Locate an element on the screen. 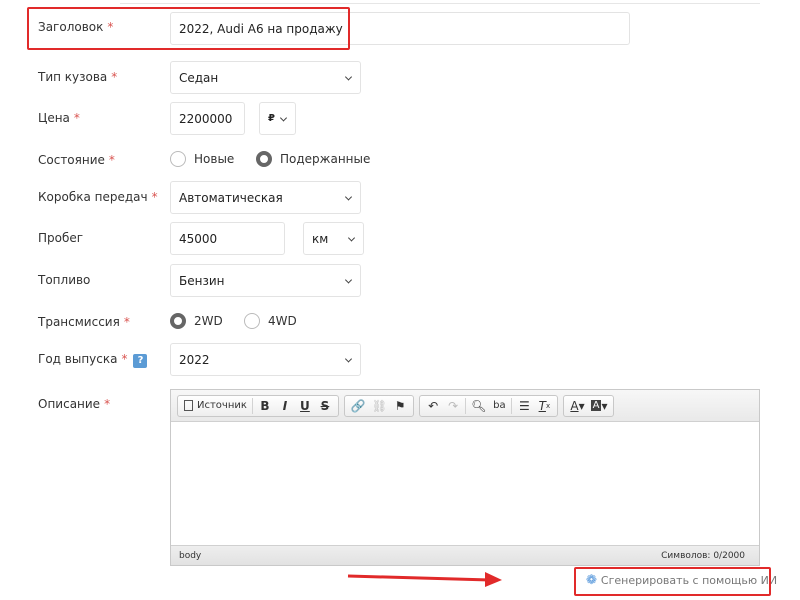  mileage-input: 45000 is located at coordinates (227, 238).